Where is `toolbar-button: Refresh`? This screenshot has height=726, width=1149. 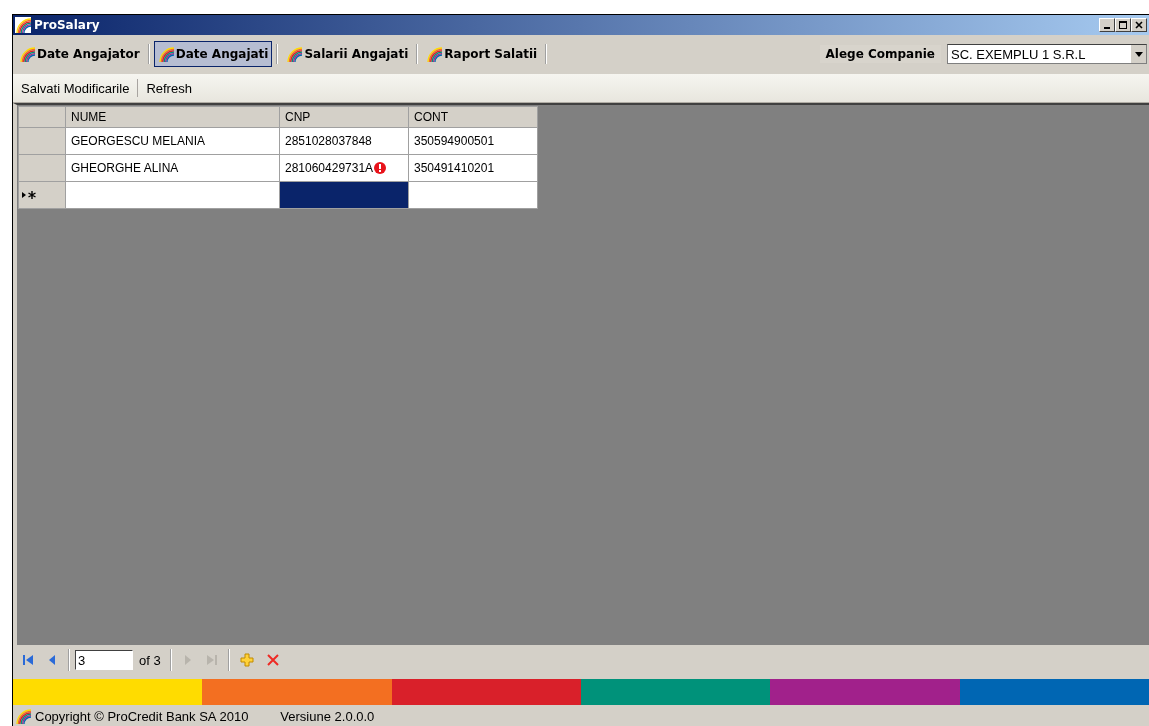
toolbar-button: Refresh is located at coordinates (169, 88).